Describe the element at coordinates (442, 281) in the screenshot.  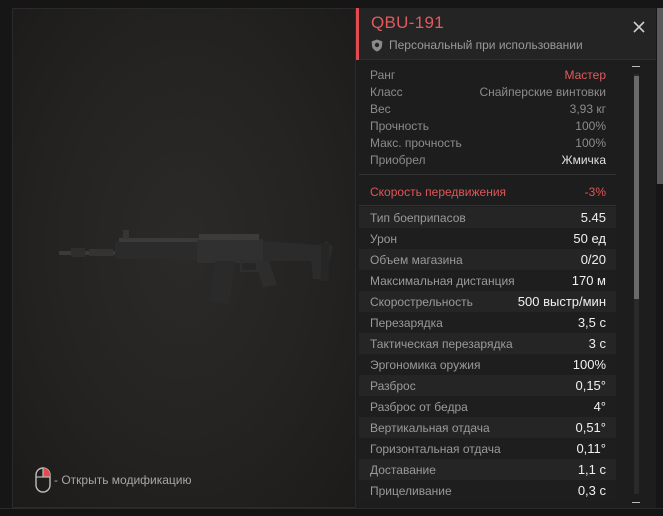
I see `stat-label: Максимальная дистанция` at that location.